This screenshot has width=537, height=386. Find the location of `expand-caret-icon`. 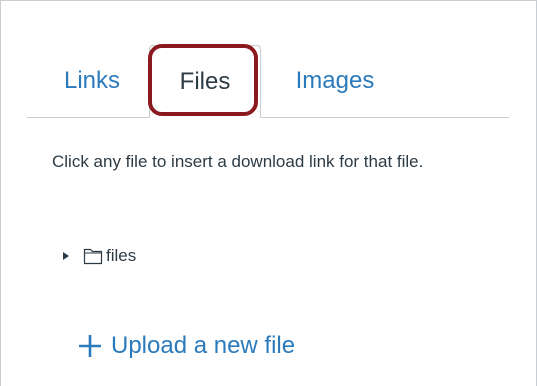

expand-caret-icon is located at coordinates (66, 256).